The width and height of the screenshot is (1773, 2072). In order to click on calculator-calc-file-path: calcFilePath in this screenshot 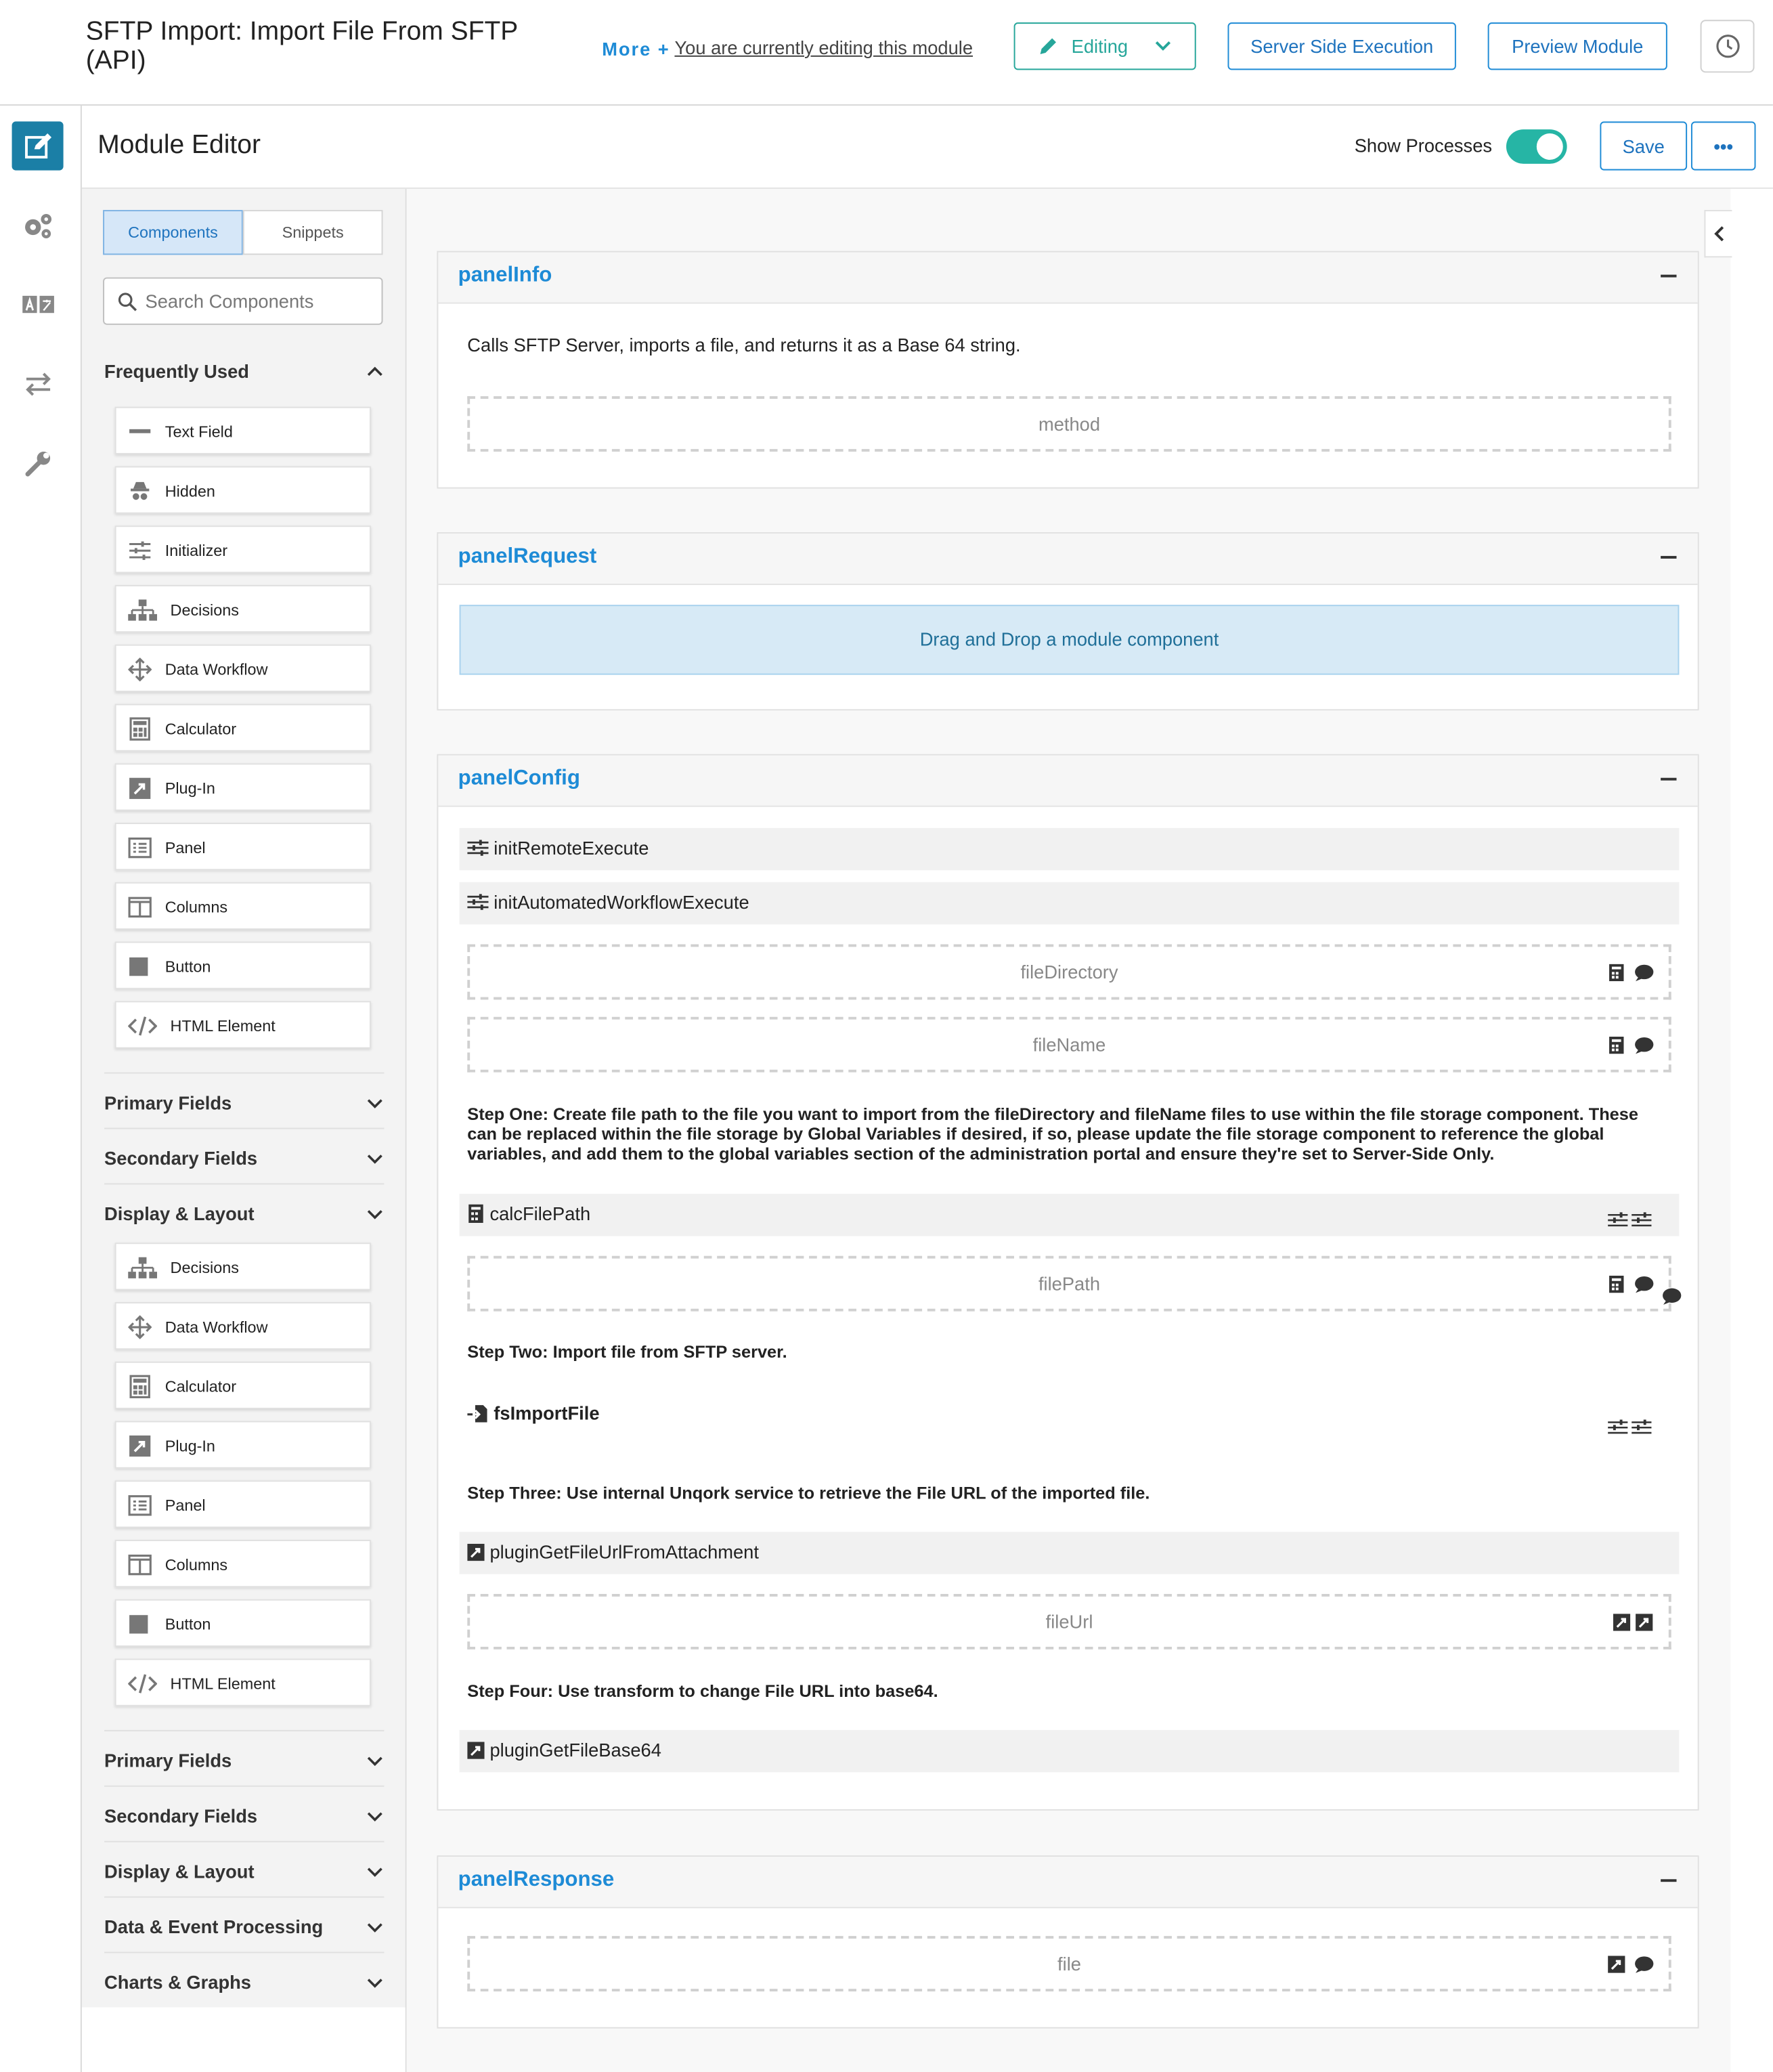, I will do `click(1070, 1215)`.